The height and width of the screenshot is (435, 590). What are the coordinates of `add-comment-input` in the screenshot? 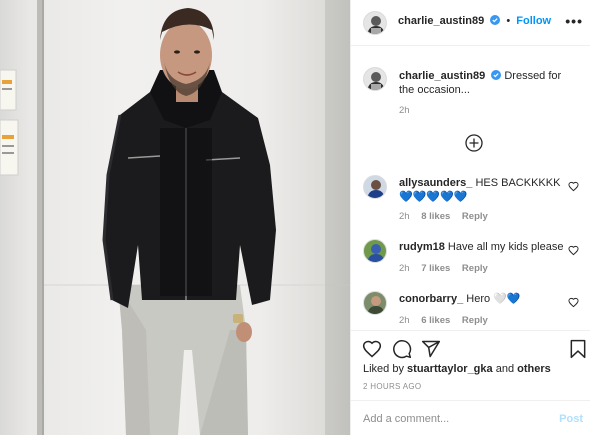 It's located at (453, 419).